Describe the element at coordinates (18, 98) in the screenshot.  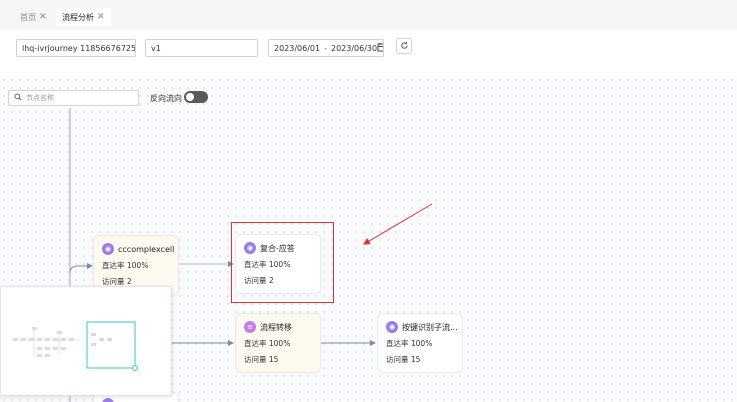
I see `search-icon` at that location.